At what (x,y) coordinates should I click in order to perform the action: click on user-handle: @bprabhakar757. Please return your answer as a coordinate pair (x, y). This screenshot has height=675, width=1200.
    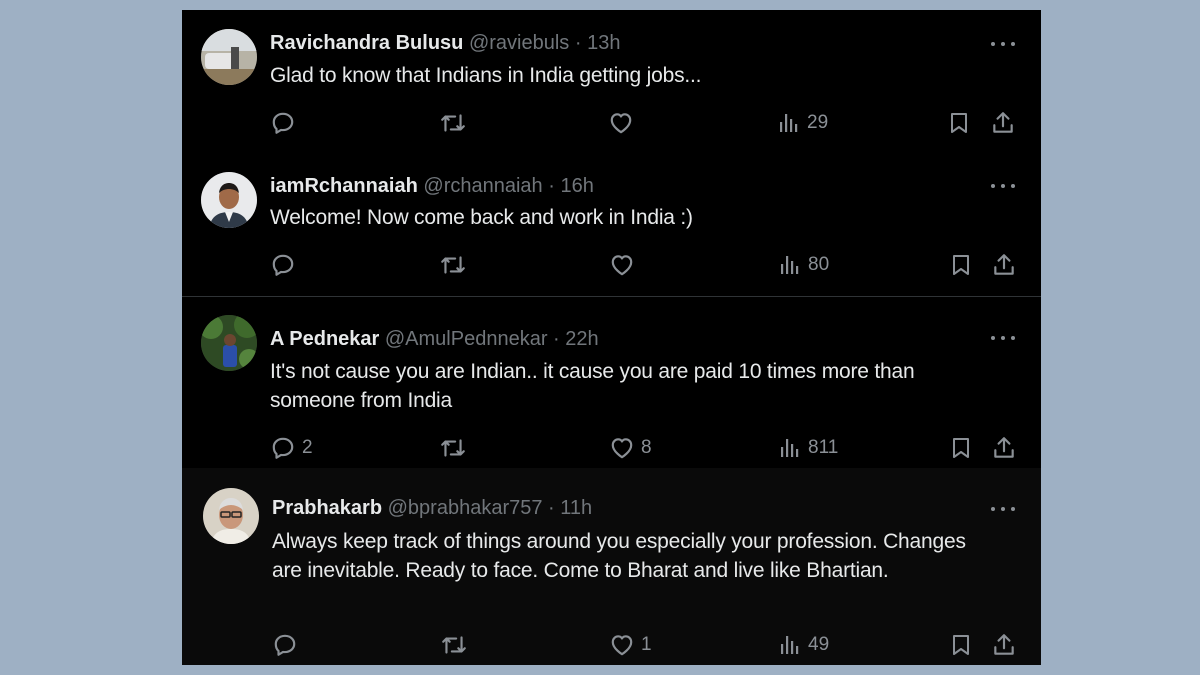
    Looking at the image, I should click on (465, 508).